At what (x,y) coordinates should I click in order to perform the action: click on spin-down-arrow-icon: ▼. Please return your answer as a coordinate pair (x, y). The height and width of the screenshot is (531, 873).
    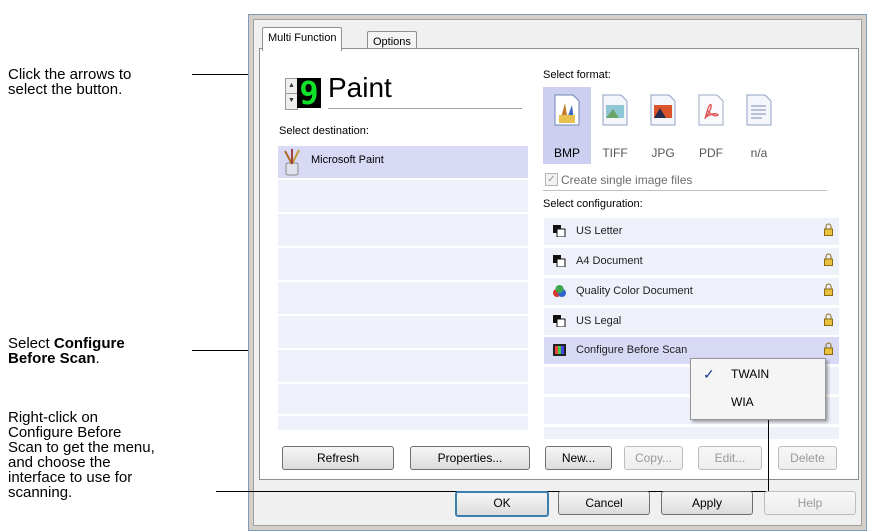
    Looking at the image, I should click on (291, 100).